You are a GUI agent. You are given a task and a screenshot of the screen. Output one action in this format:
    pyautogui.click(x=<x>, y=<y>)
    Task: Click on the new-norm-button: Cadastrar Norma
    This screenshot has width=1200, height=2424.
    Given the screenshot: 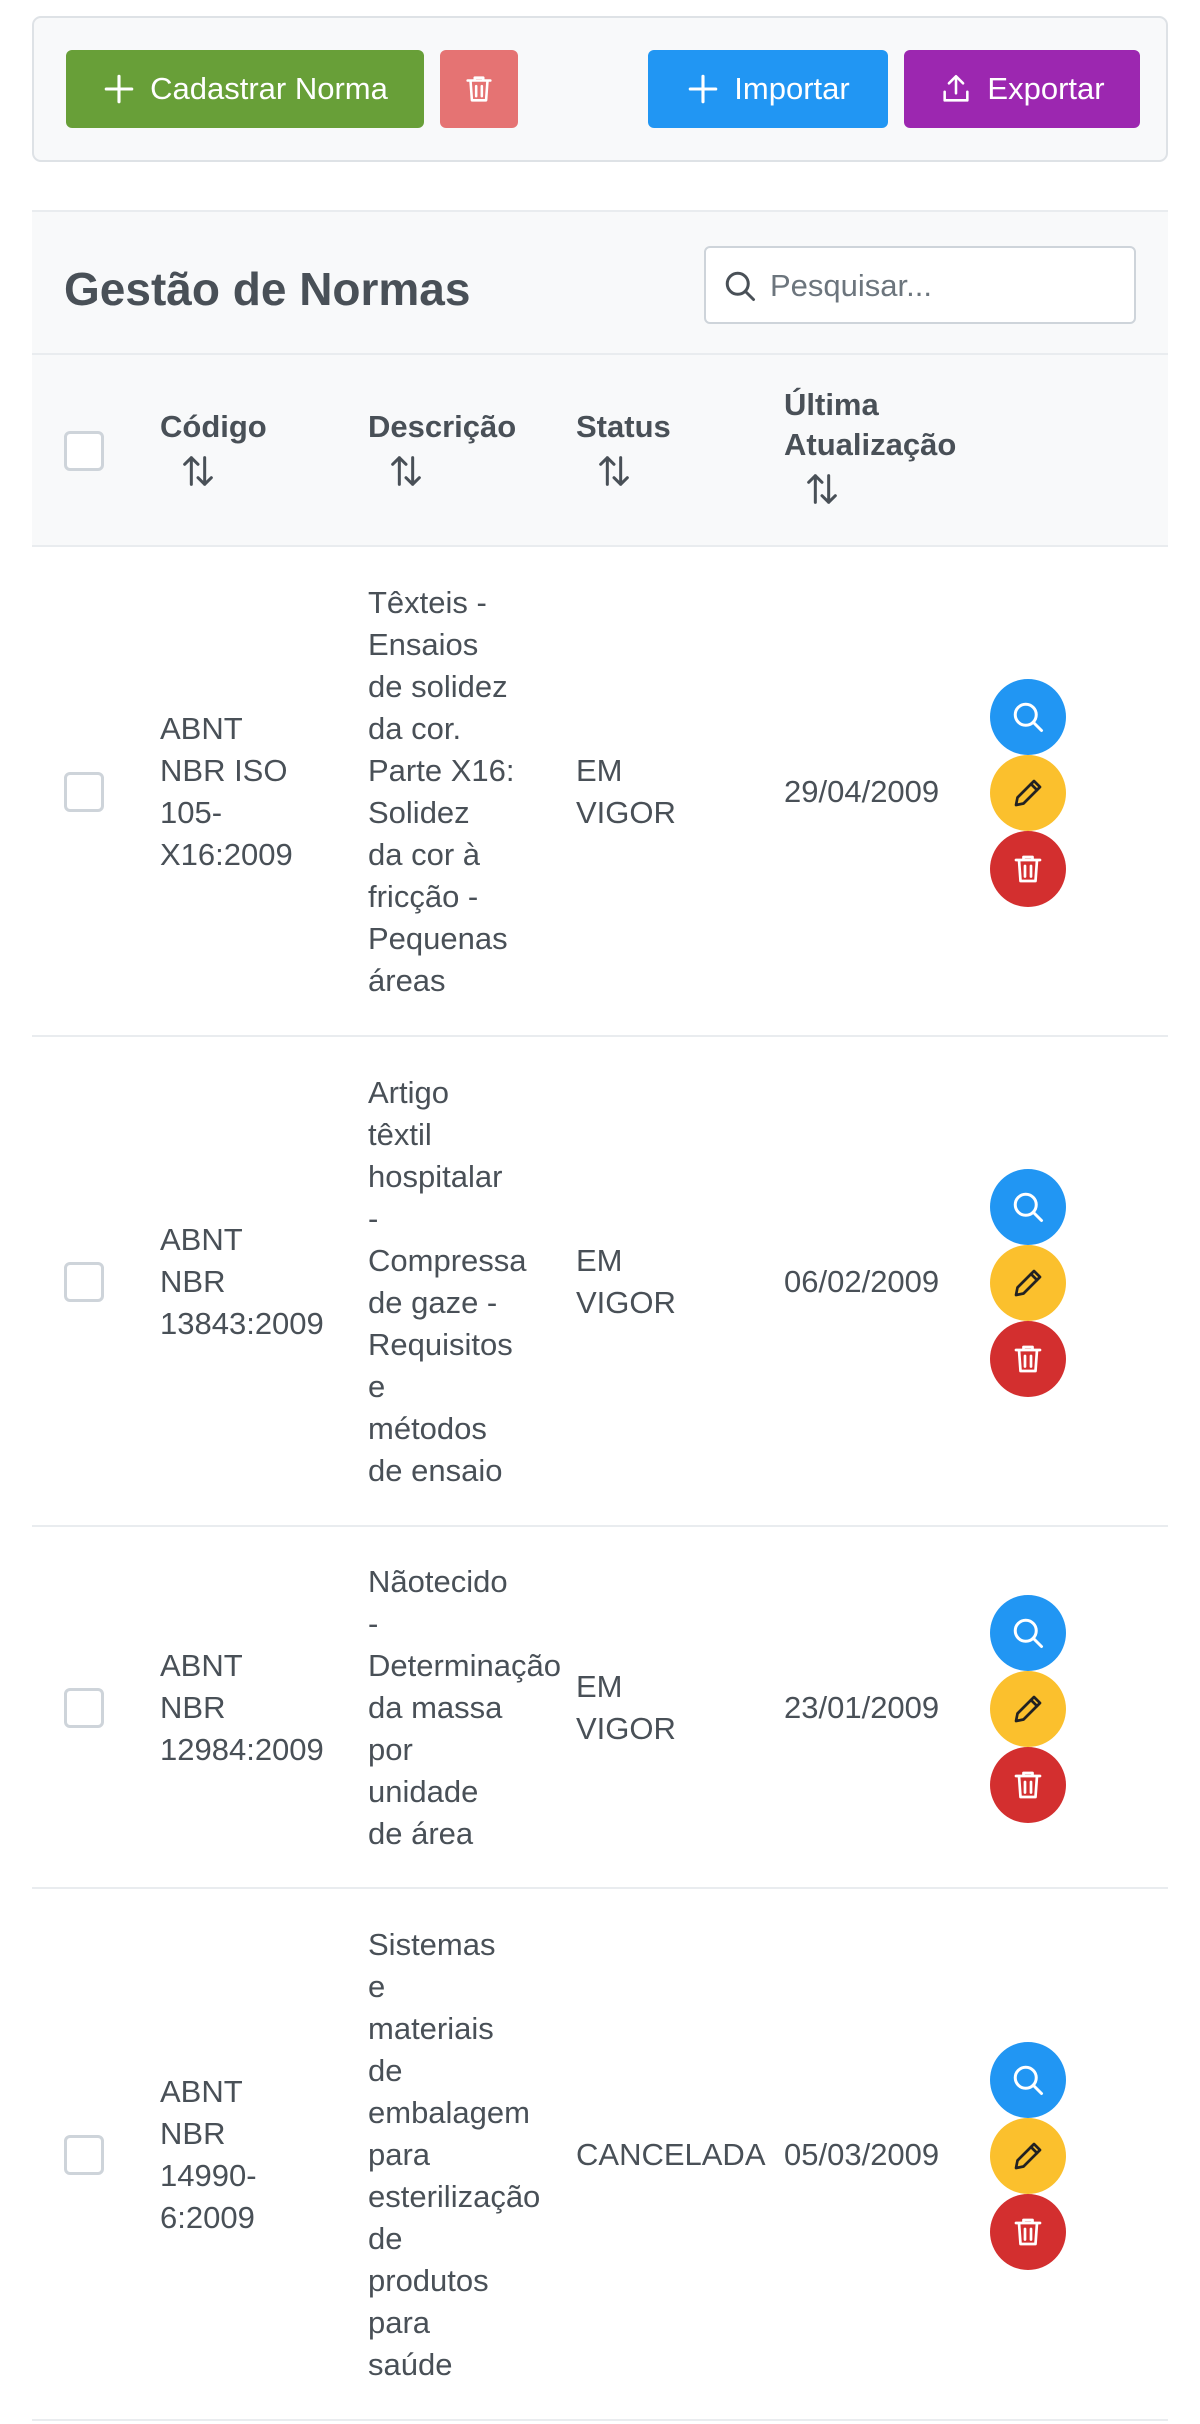 What is the action you would take?
    pyautogui.click(x=245, y=89)
    